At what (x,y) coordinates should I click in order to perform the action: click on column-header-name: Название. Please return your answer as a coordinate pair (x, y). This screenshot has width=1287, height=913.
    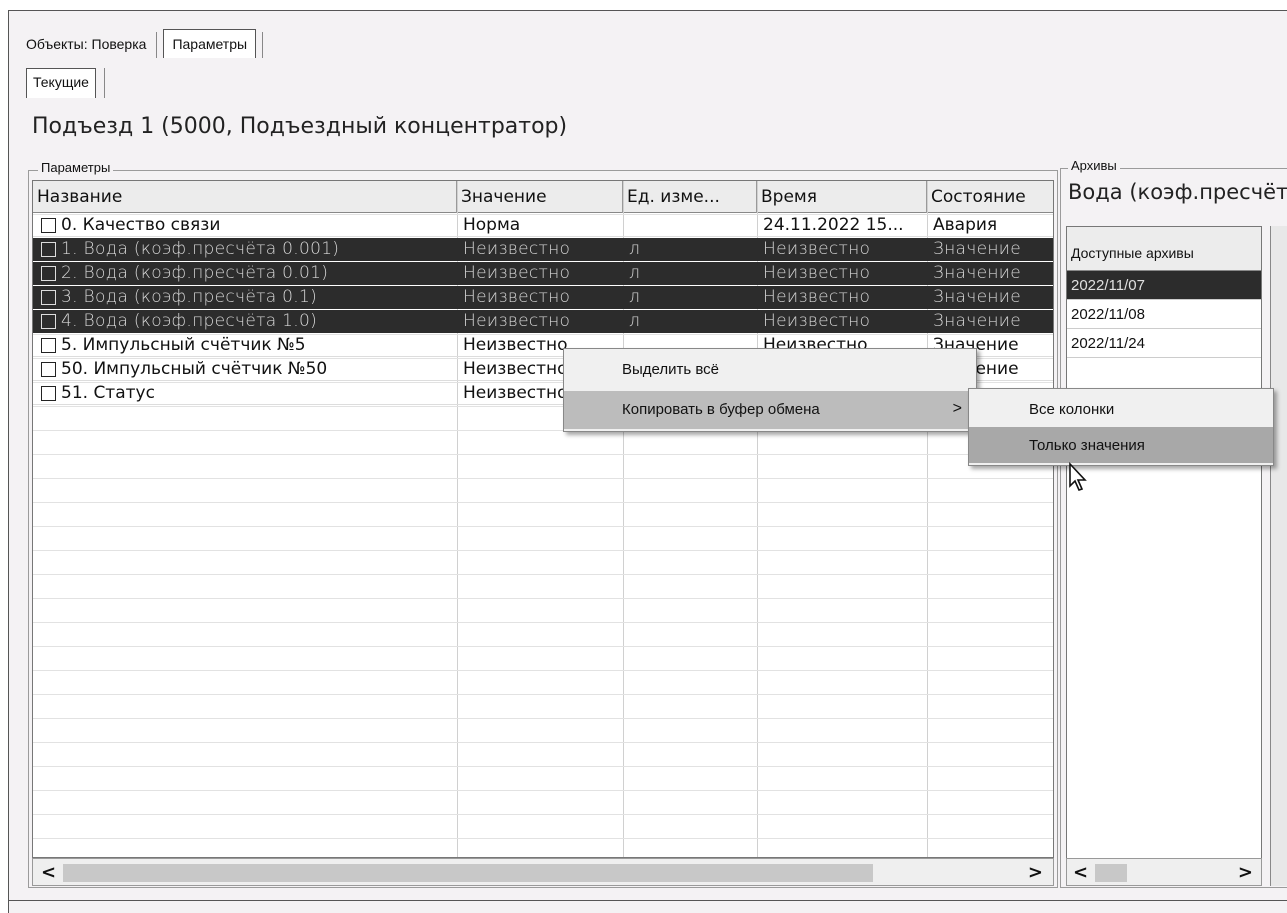
    Looking at the image, I should click on (245, 197).